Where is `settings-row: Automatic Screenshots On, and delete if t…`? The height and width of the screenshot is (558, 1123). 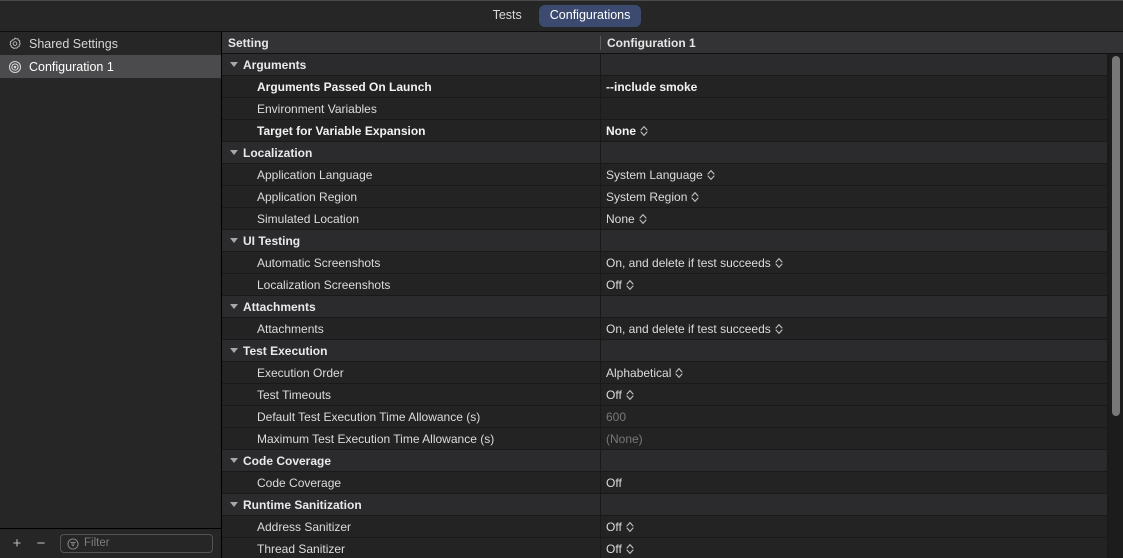 settings-row: Automatic Screenshots On, and delete if t… is located at coordinates (672, 263).